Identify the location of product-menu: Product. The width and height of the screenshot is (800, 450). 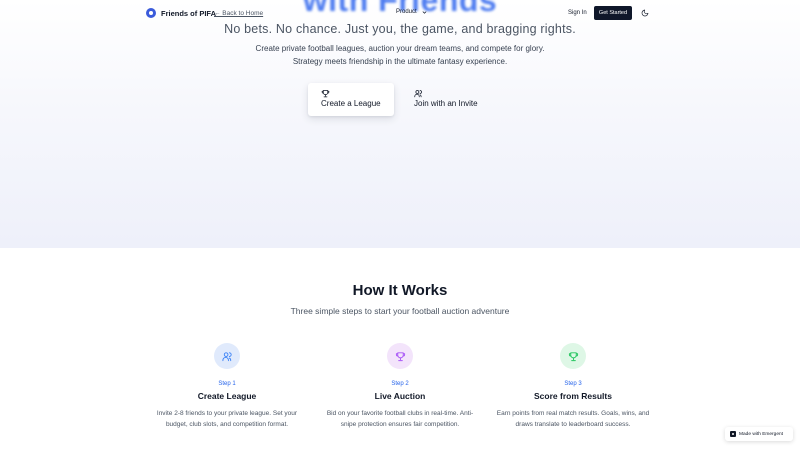
(411, 12).